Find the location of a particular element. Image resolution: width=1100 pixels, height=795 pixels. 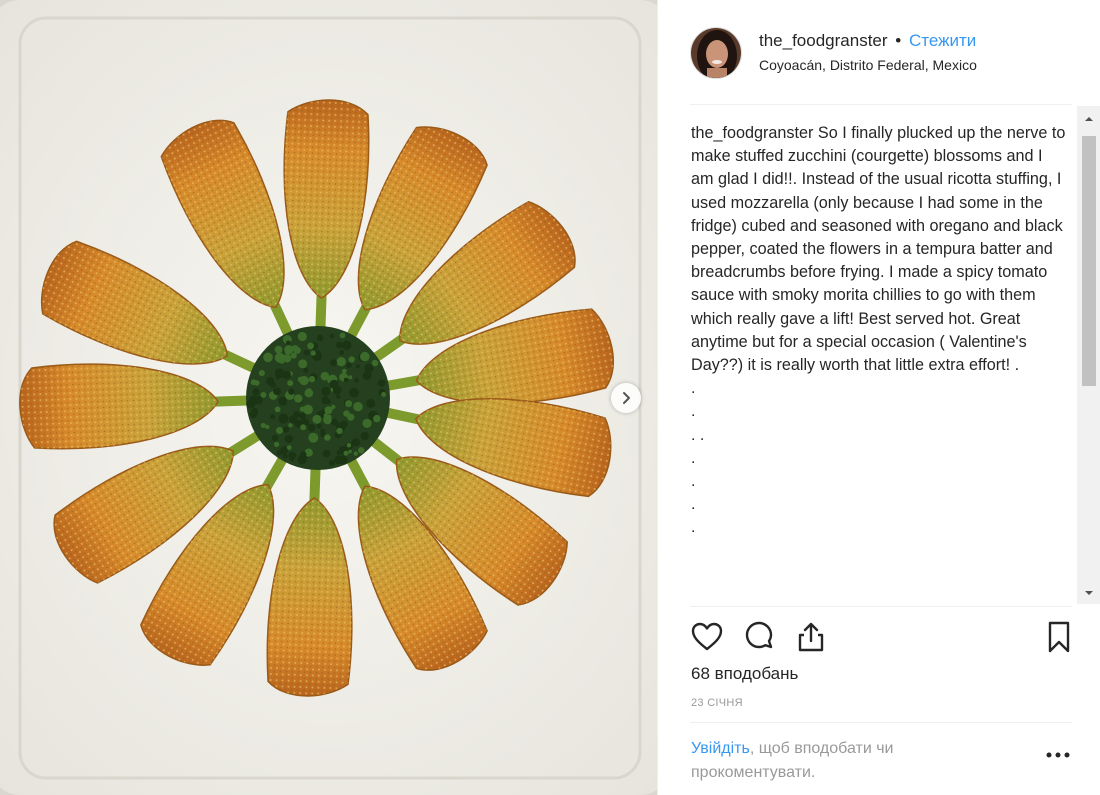

comment-icon is located at coordinates (759, 637).